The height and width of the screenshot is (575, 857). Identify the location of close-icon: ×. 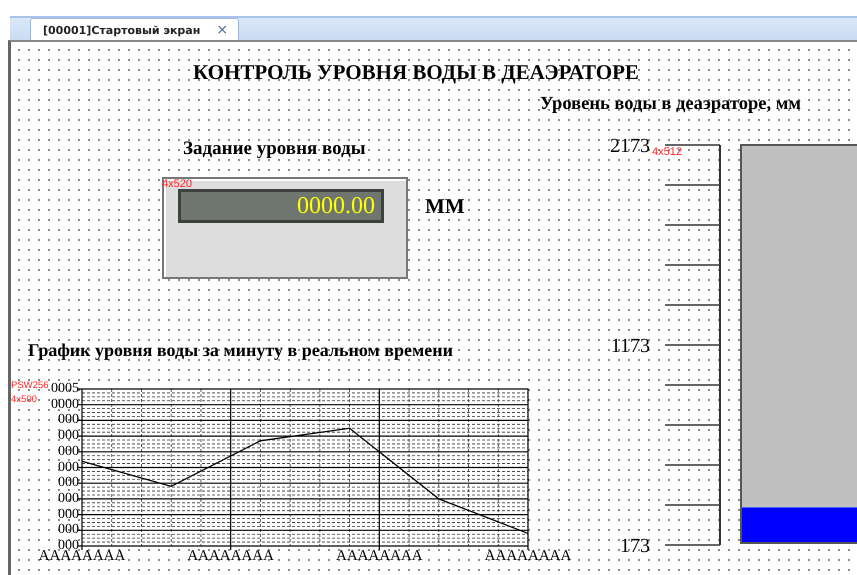
(222, 30).